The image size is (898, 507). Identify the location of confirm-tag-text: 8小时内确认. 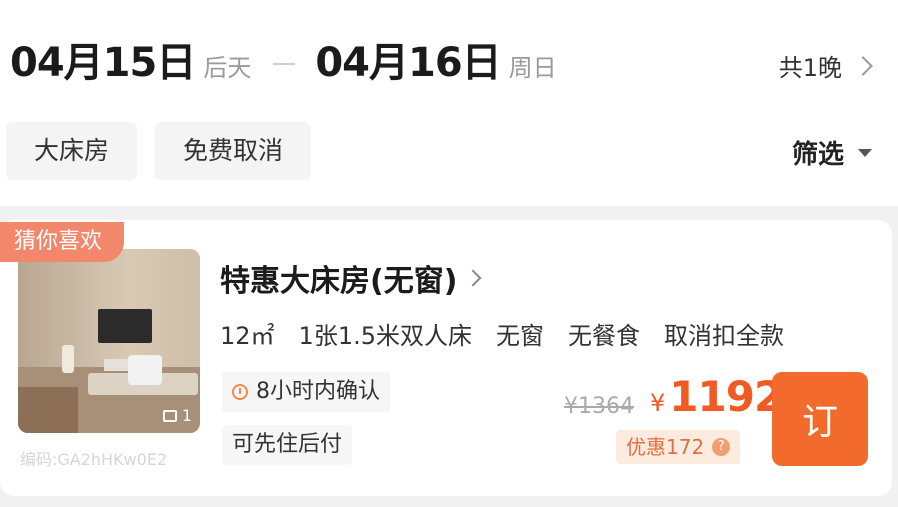
(318, 391).